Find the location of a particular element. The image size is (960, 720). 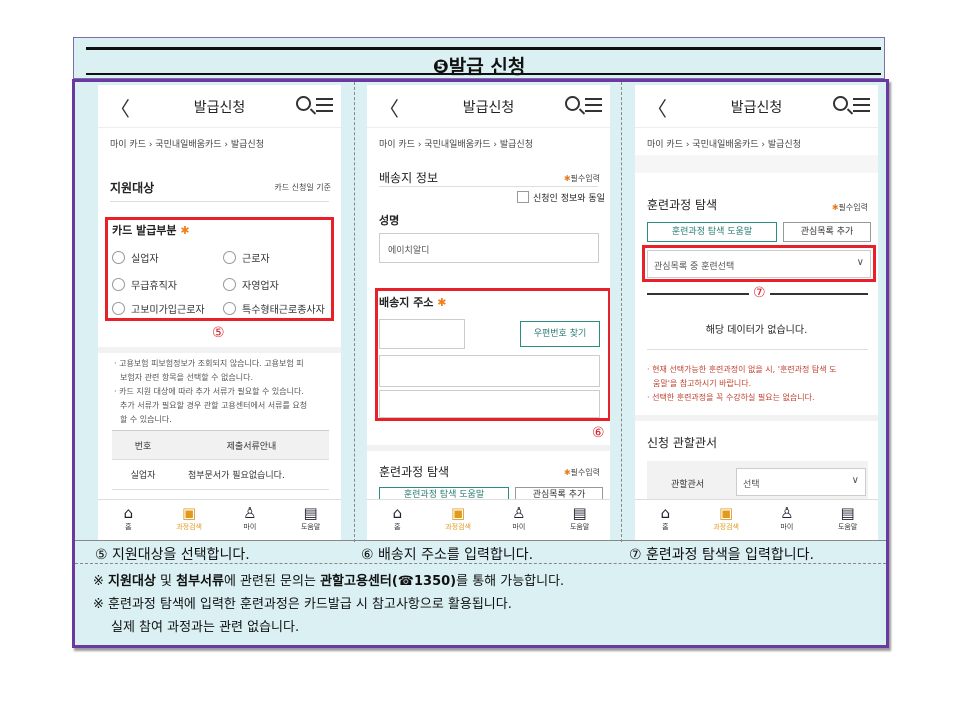

note-line: 보험자 관련 항목을 선택할 수 없습니다. is located at coordinates (187, 377).